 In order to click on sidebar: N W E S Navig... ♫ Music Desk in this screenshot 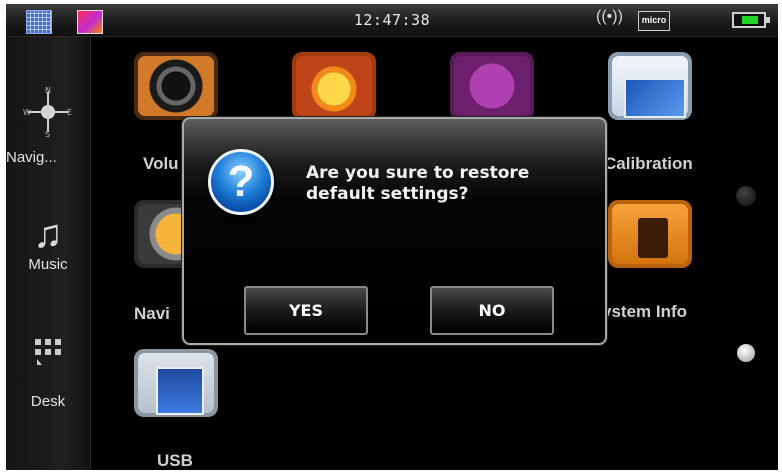, I will do `click(48, 253)`.